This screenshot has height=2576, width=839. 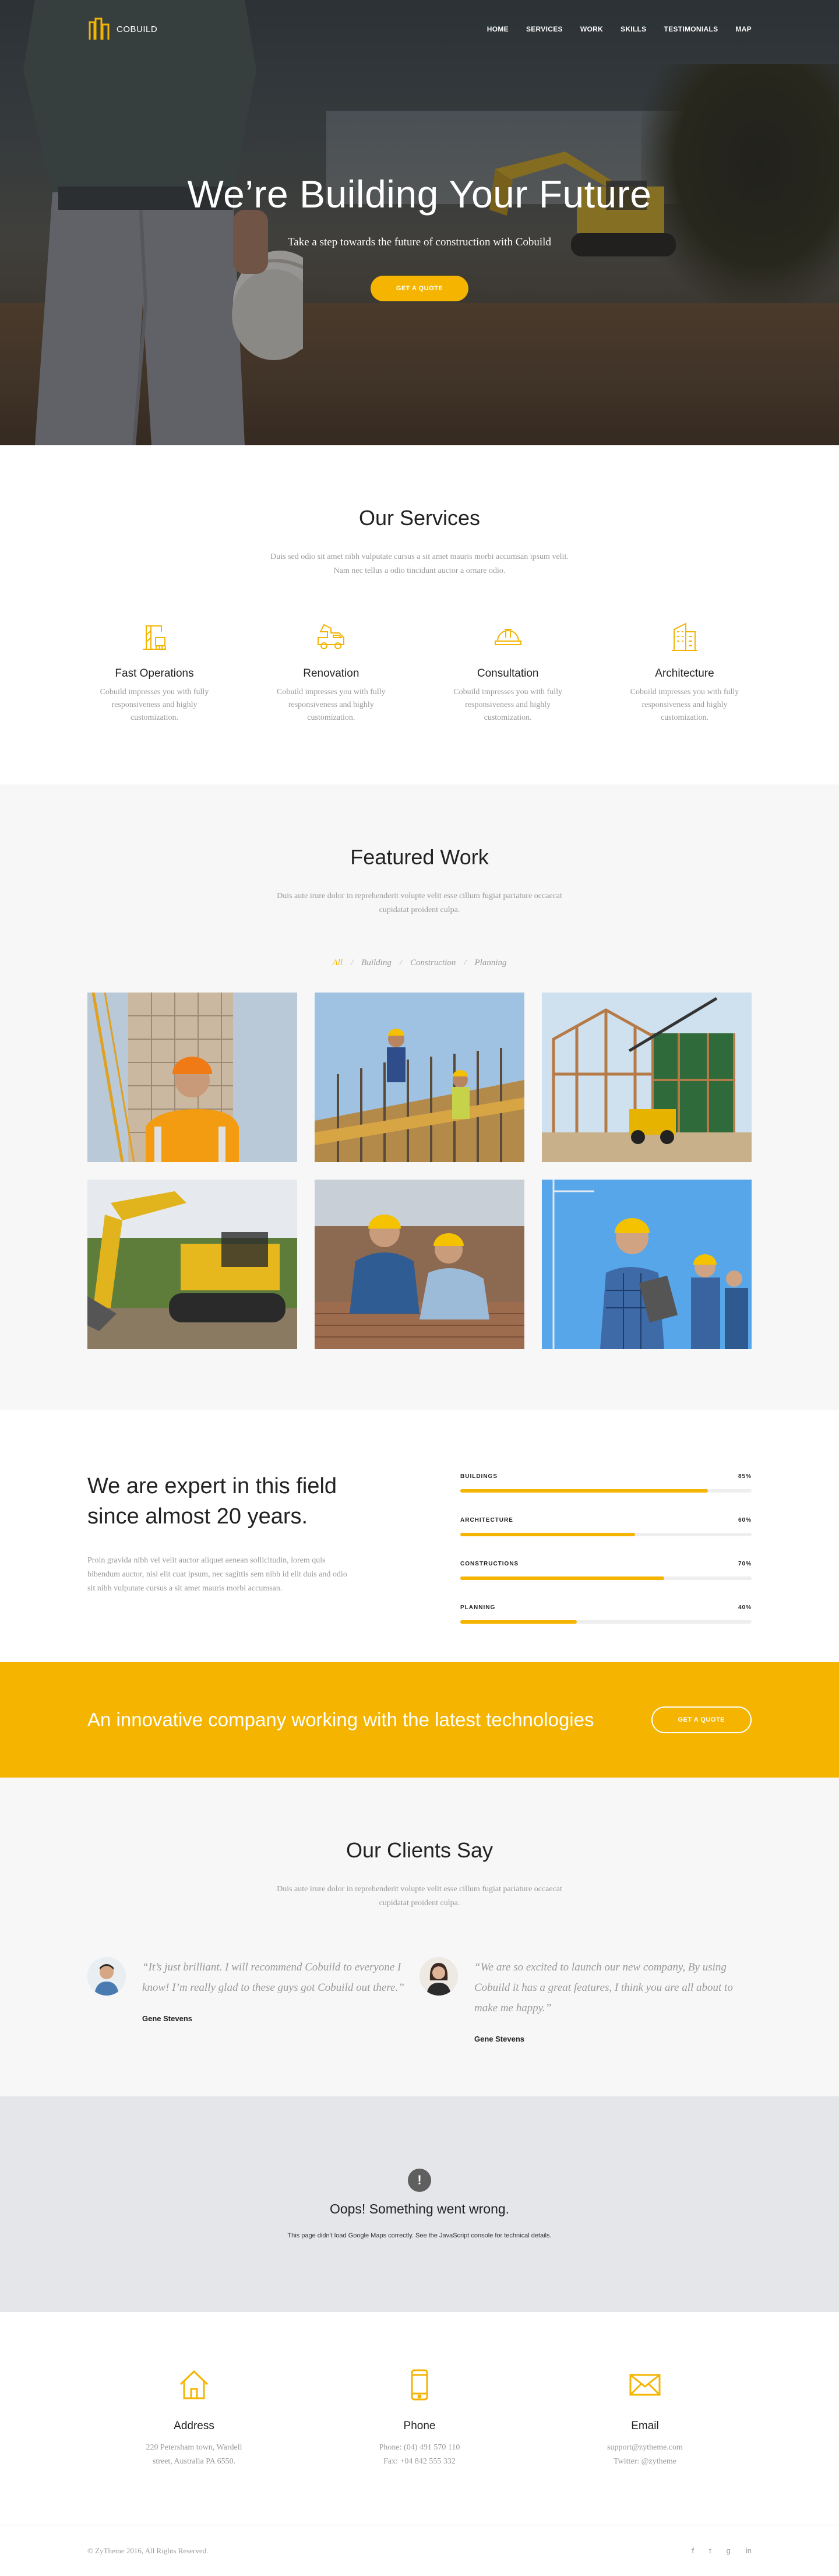 I want to click on work-filters: All / Building / Construction / Planning, so click(x=419, y=963).